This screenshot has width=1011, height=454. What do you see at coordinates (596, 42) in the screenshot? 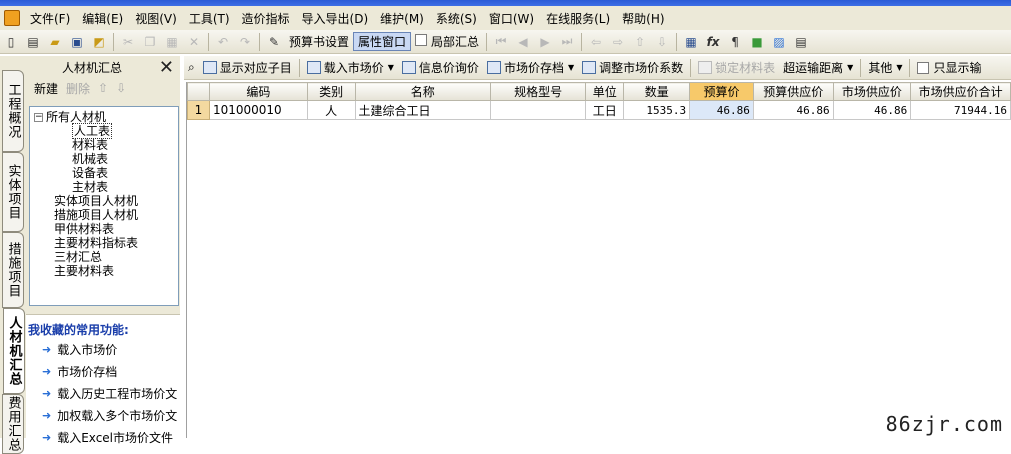
I see `move-left-icon: ⇦` at bounding box center [596, 42].